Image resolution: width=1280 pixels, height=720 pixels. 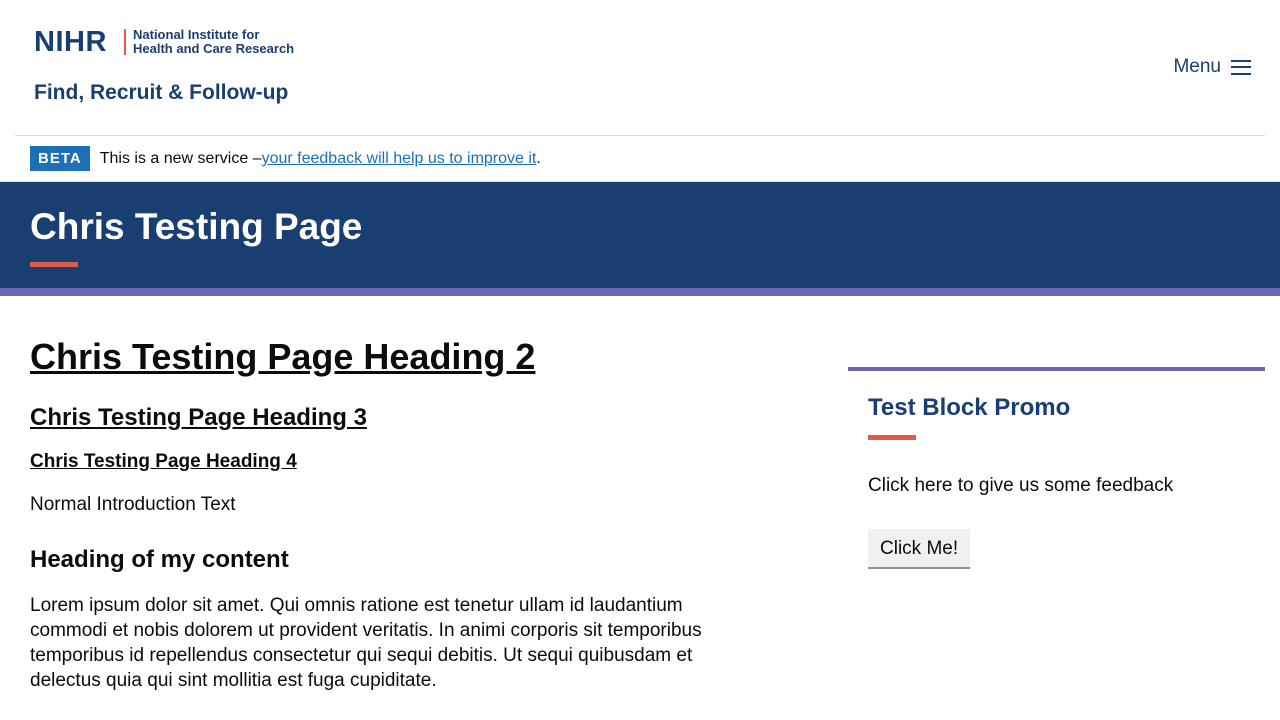 I want to click on menu-button: Menu, so click(x=1212, y=67).